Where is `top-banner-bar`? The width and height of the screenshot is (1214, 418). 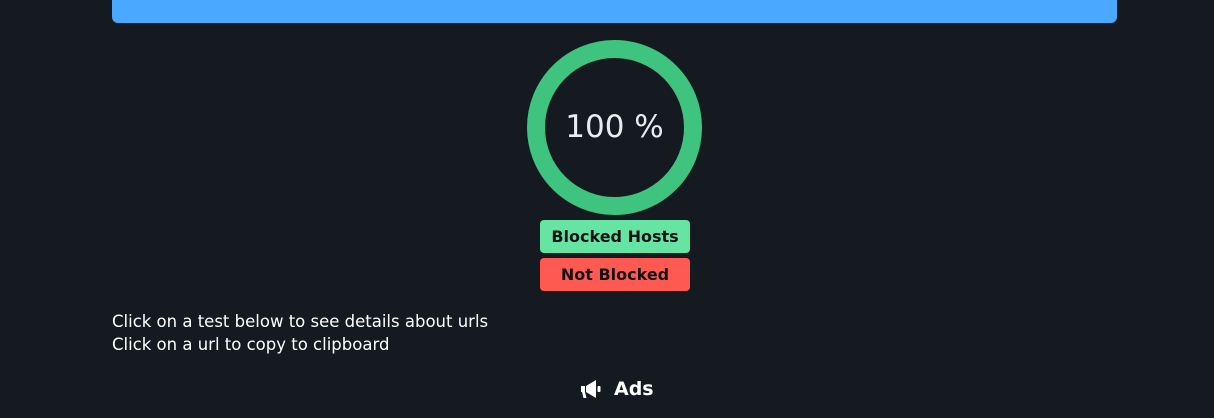
top-banner-bar is located at coordinates (614, 11).